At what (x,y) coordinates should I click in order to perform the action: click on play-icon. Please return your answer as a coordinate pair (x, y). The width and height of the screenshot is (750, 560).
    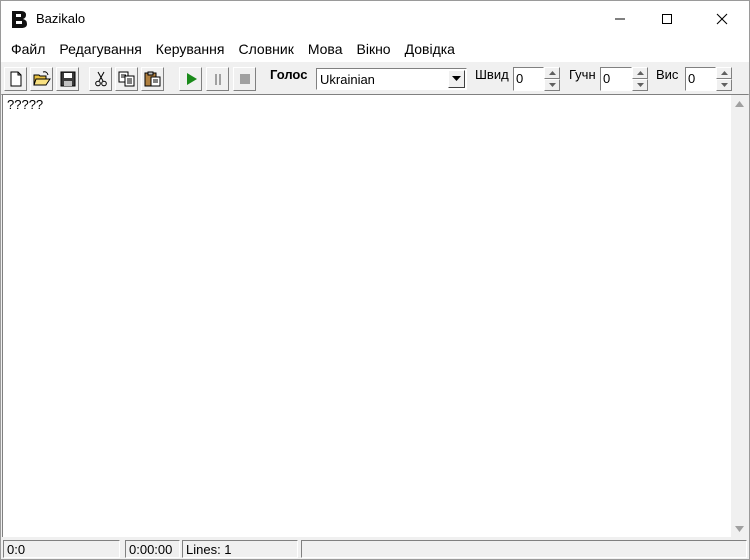
    Looking at the image, I should click on (191, 79).